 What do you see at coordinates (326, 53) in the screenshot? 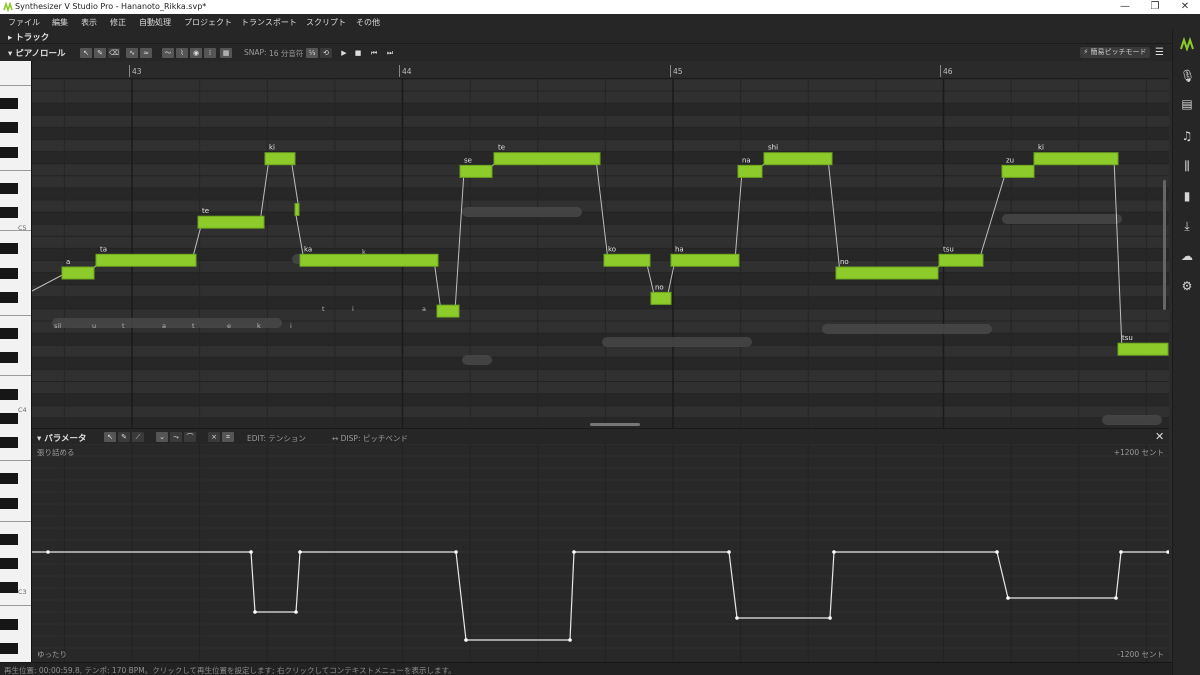
I see `loop-icon: ⟲` at bounding box center [326, 53].